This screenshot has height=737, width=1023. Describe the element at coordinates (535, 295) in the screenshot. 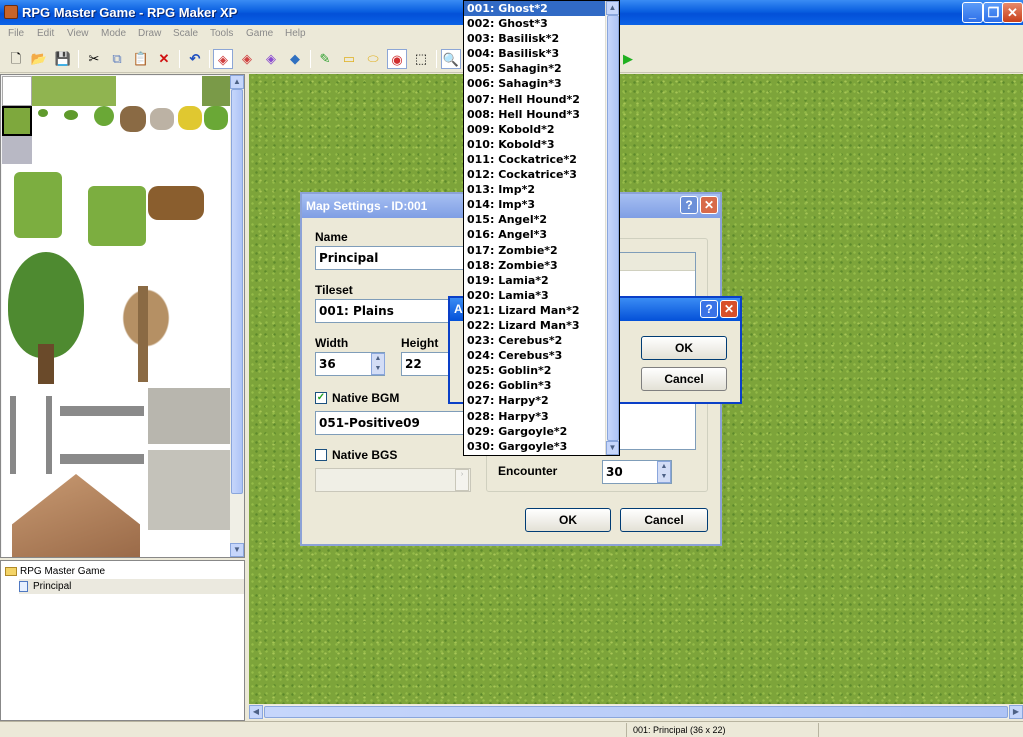

I see `troop-option: 020: Lamia*3` at that location.